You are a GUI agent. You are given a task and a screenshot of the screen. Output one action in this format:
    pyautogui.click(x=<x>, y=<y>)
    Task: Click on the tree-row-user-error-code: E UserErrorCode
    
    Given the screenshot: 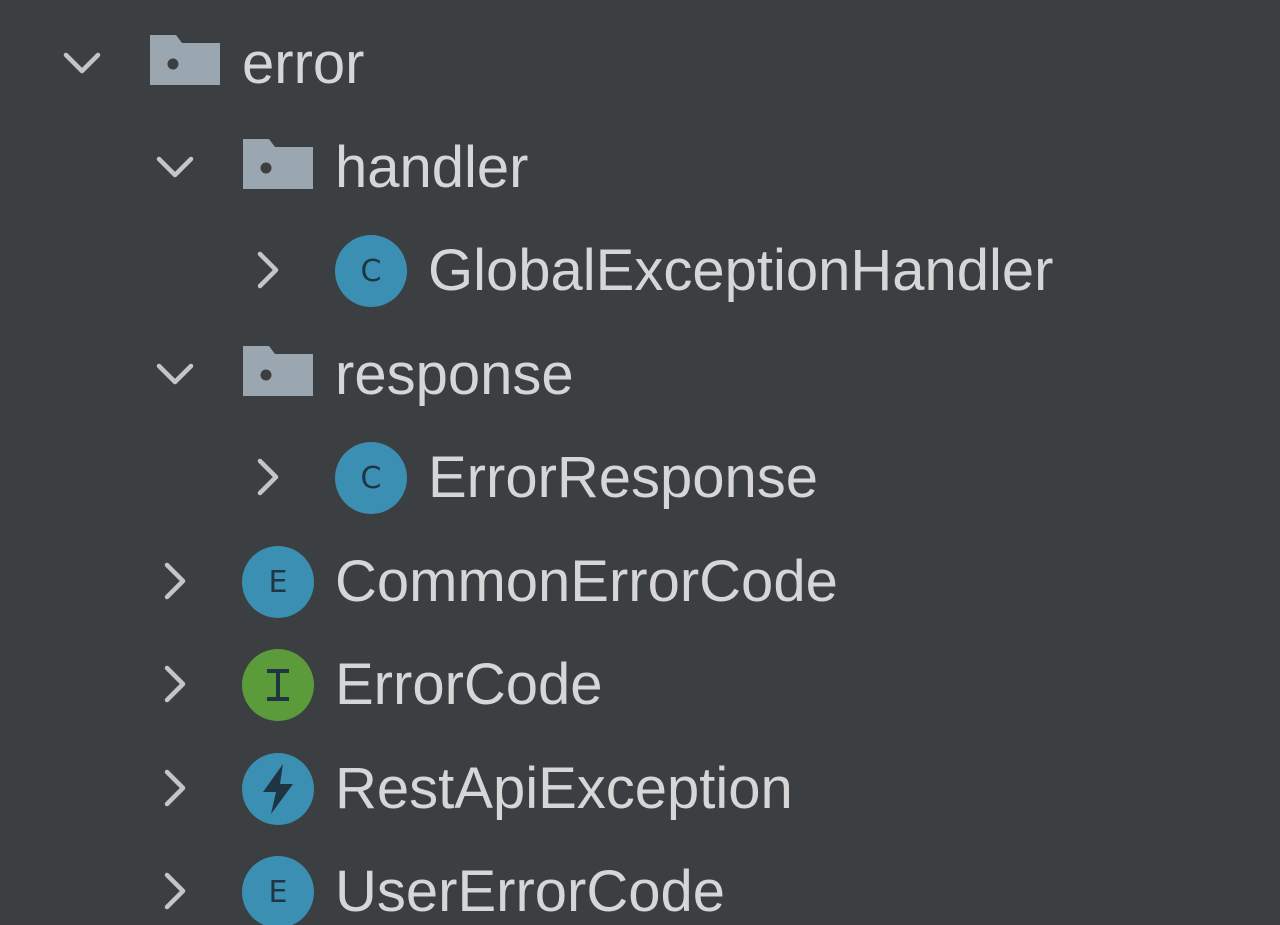 What is the action you would take?
    pyautogui.click(x=640, y=882)
    